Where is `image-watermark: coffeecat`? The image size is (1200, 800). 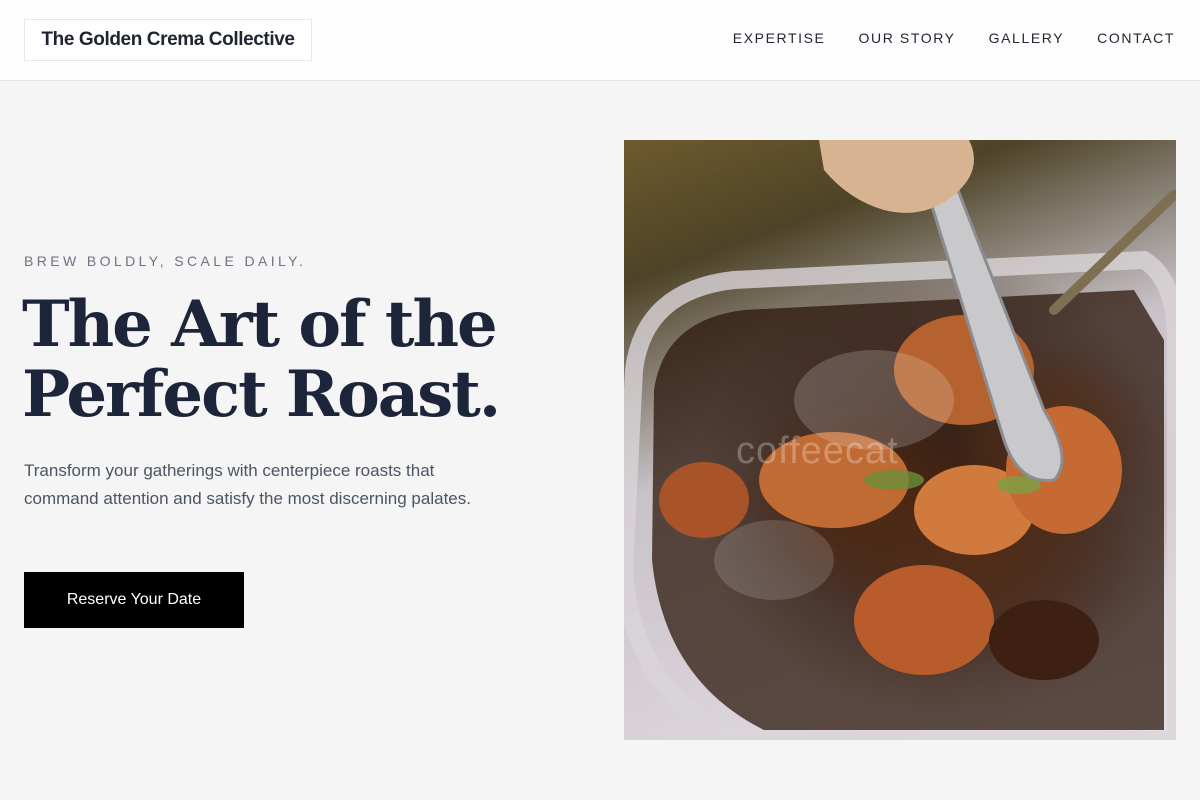 image-watermark: coffeecat is located at coordinates (817, 451).